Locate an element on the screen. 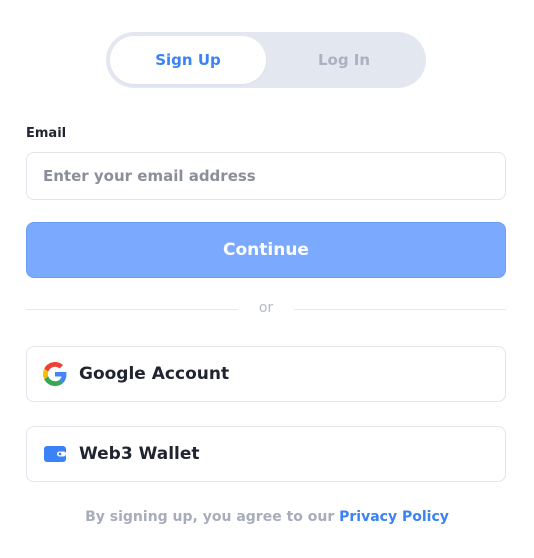  email-label: Email is located at coordinates (46, 133).